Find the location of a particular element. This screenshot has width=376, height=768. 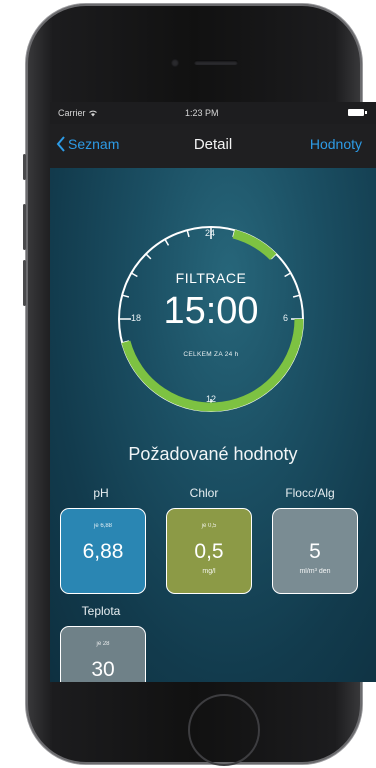

ph-current: je 6,88 is located at coordinates (102, 526).